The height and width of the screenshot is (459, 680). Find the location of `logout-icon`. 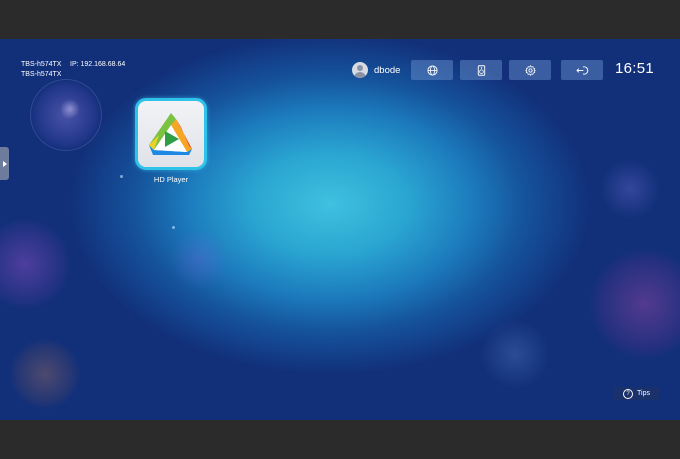

logout-icon is located at coordinates (581, 70).